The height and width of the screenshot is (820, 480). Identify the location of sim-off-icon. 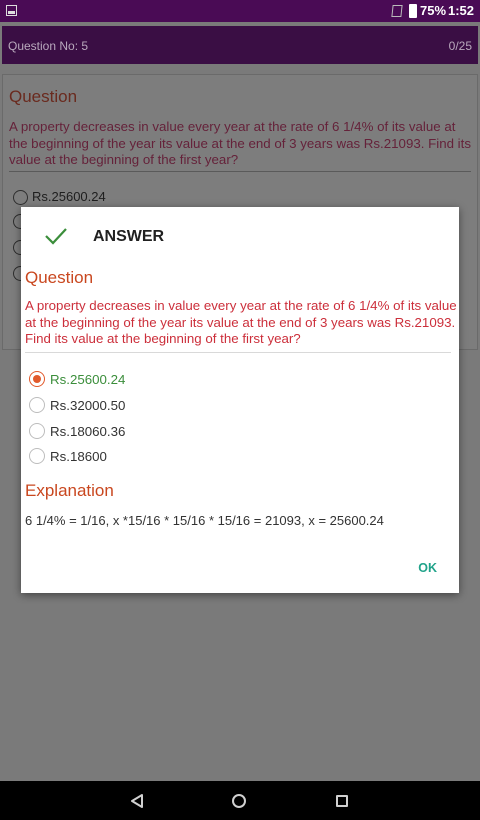
(397, 11).